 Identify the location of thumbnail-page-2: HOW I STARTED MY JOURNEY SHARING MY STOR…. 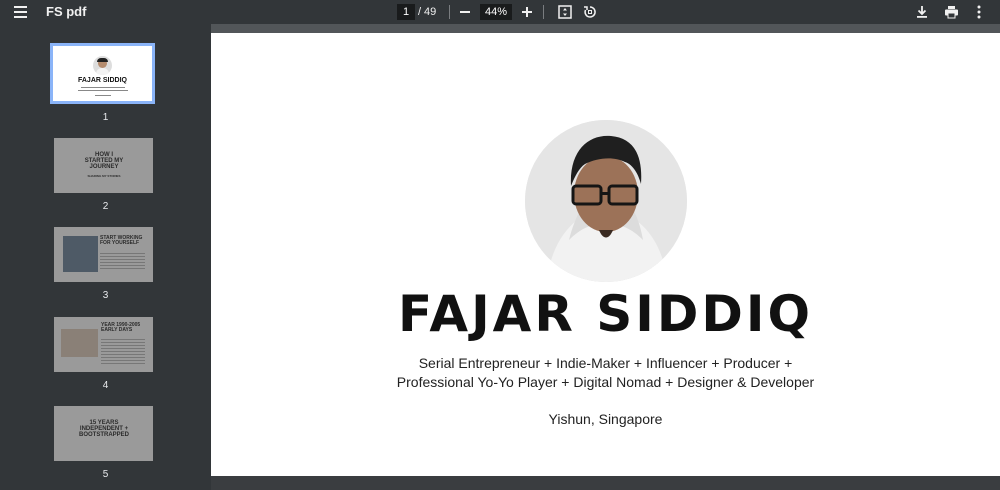
(103, 165).